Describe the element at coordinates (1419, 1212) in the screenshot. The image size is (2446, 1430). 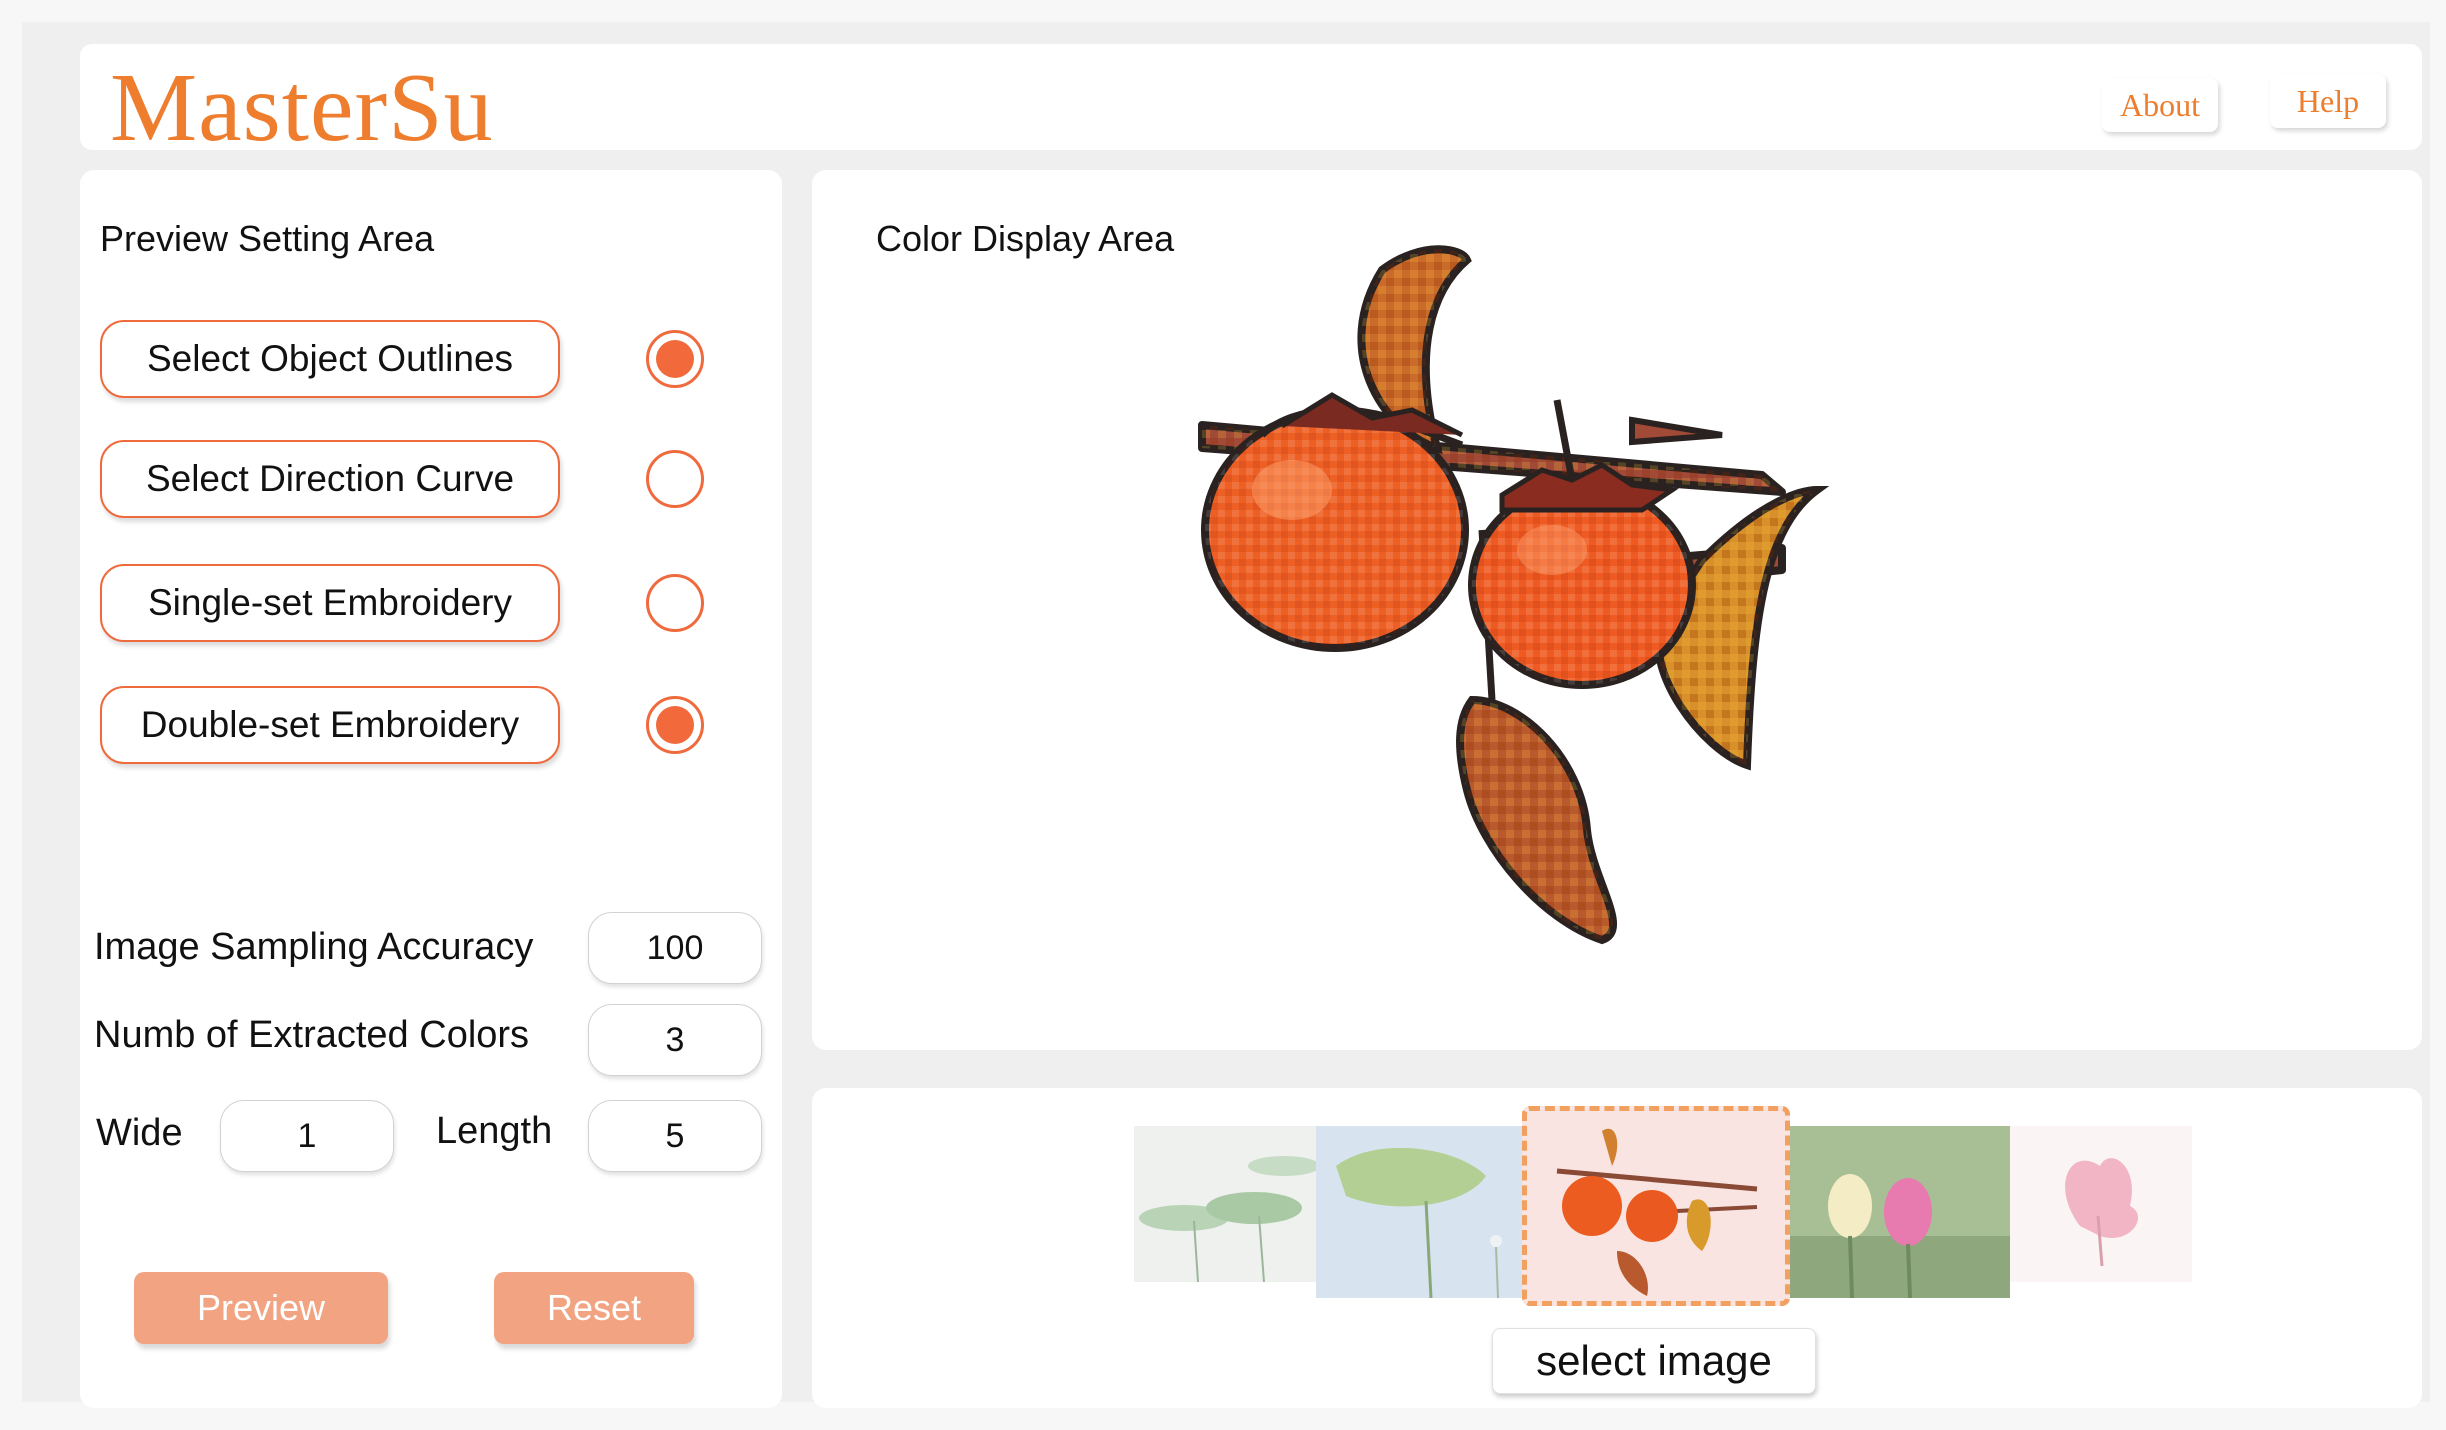
I see `lotus-leaf-blue-thumbnail` at that location.